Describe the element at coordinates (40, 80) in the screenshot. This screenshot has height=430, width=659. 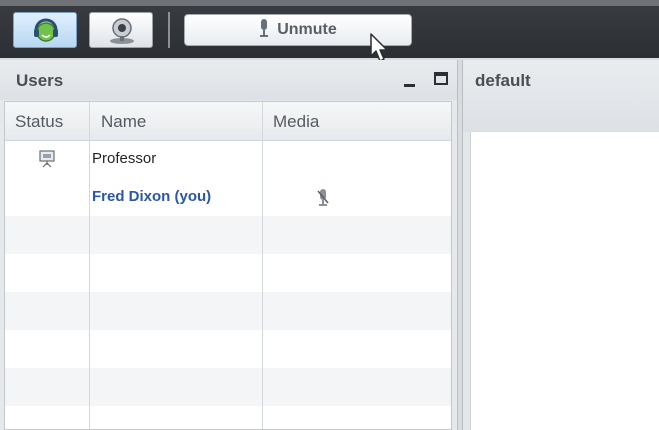
I see `users-panel-title: Users` at that location.